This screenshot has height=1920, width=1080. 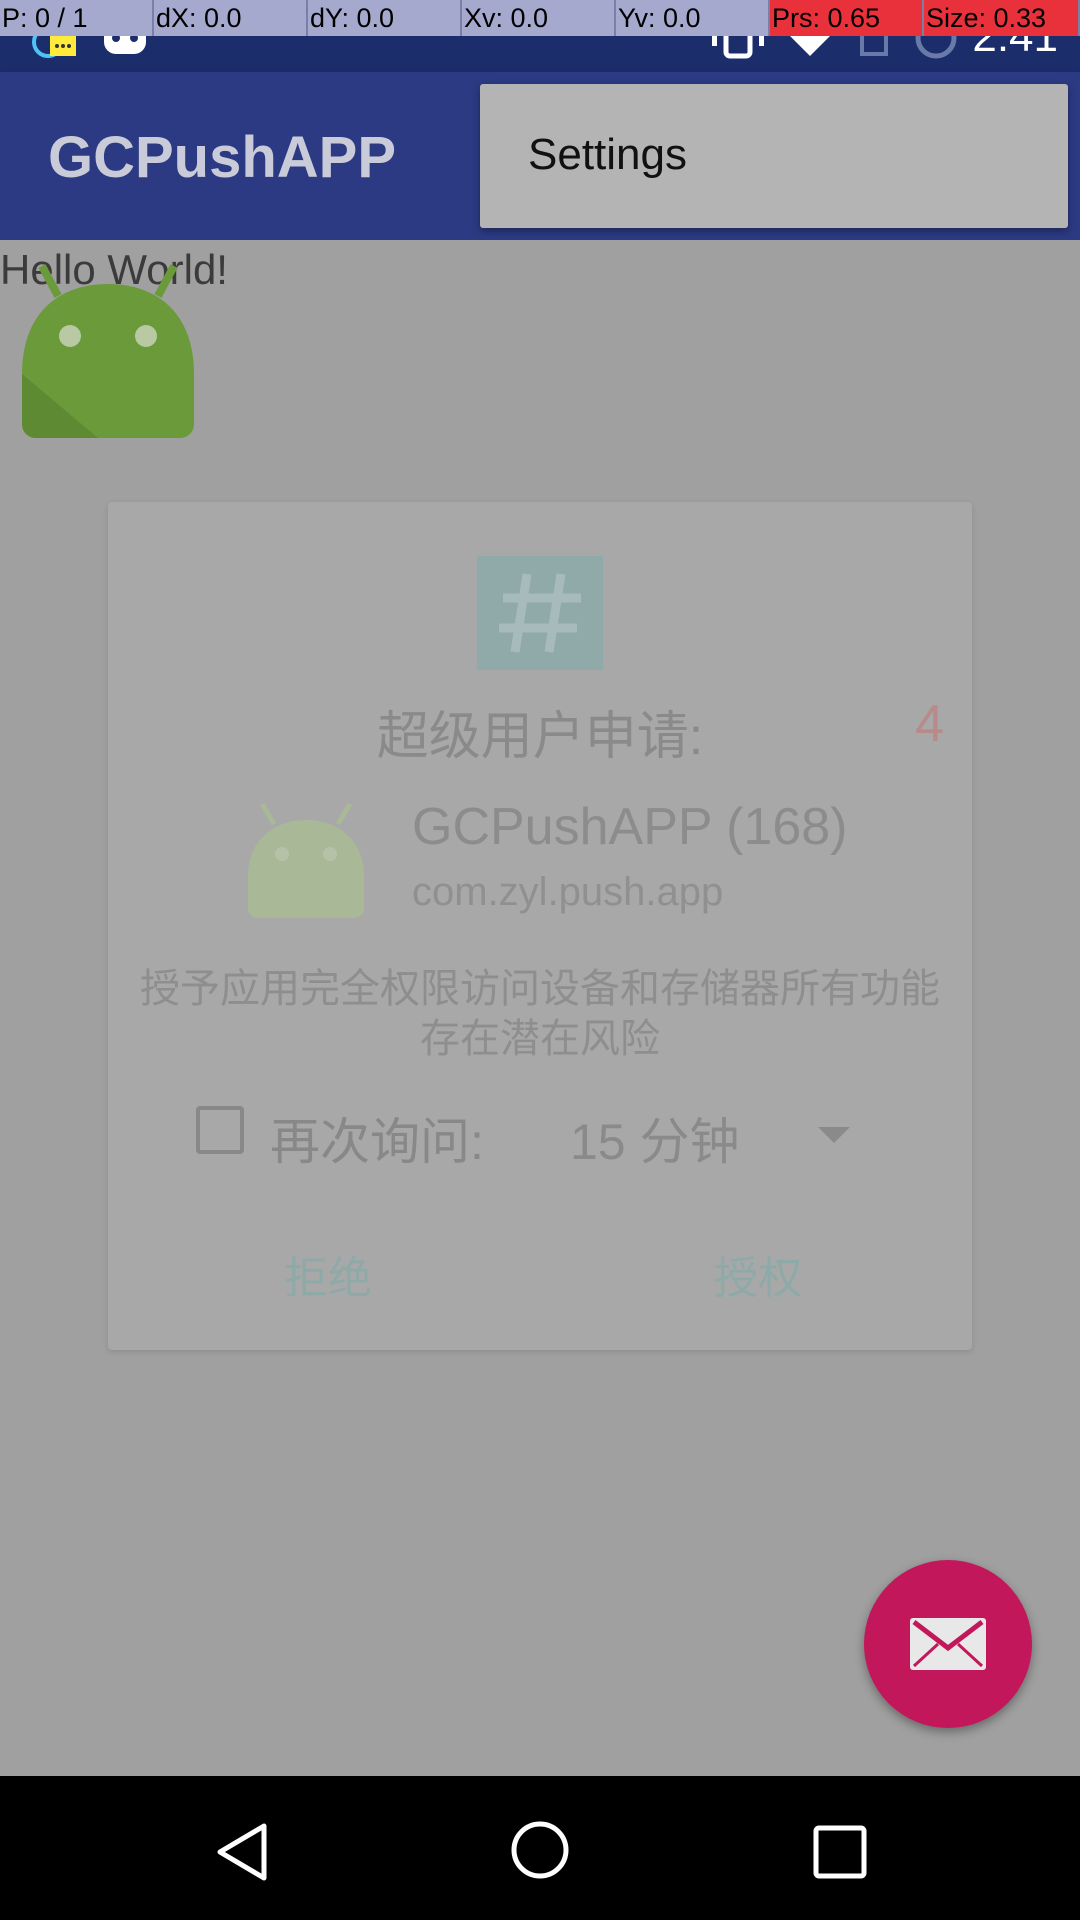 What do you see at coordinates (630, 827) in the screenshot?
I see `requesting-app-name: GCPushAPP (168)` at bounding box center [630, 827].